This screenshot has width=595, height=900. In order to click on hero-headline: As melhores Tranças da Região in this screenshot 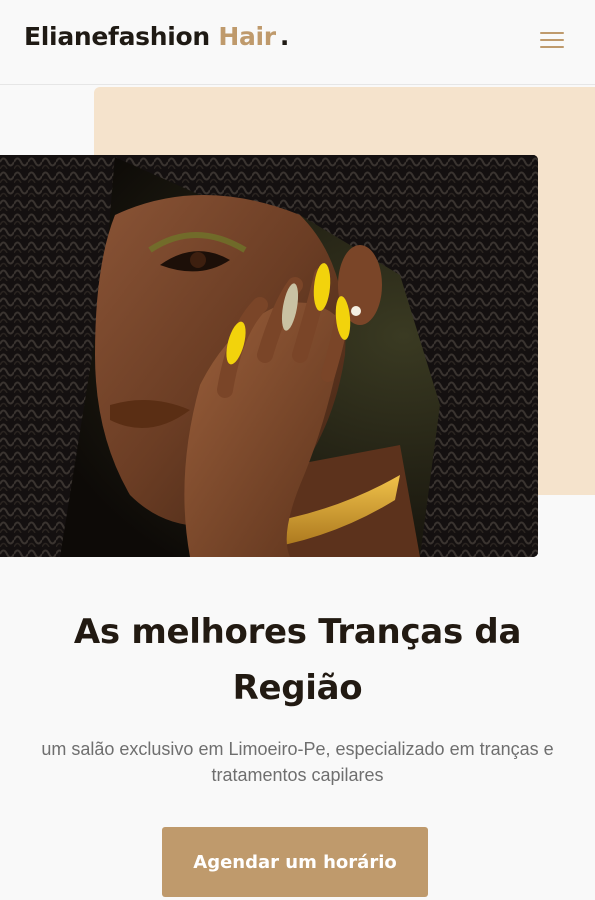, I will do `click(297, 660)`.